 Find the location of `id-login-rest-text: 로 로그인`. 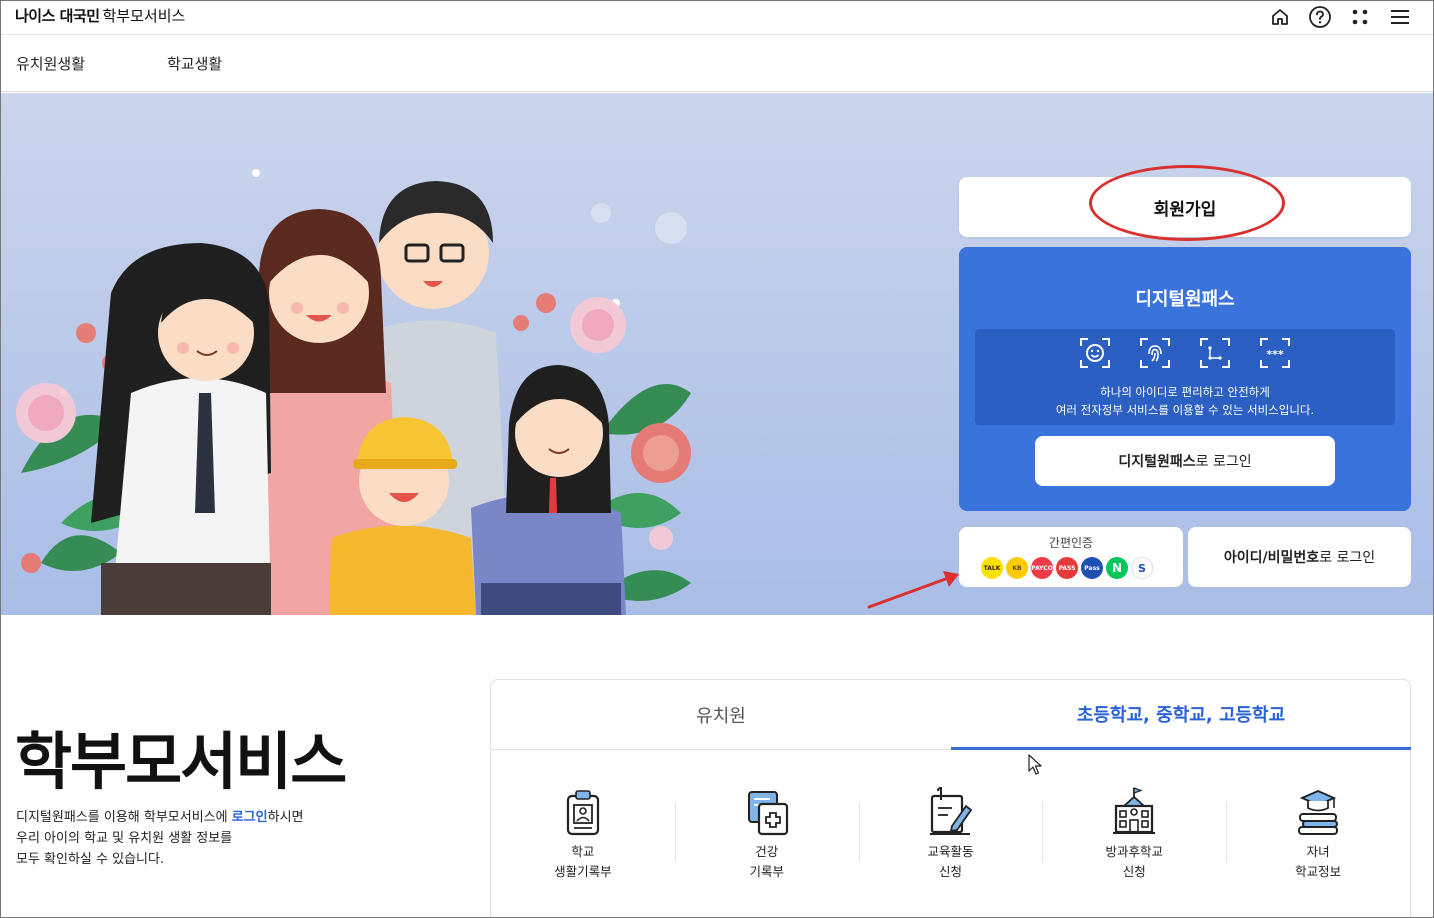

id-login-rest-text: 로 로그인 is located at coordinates (1347, 558).